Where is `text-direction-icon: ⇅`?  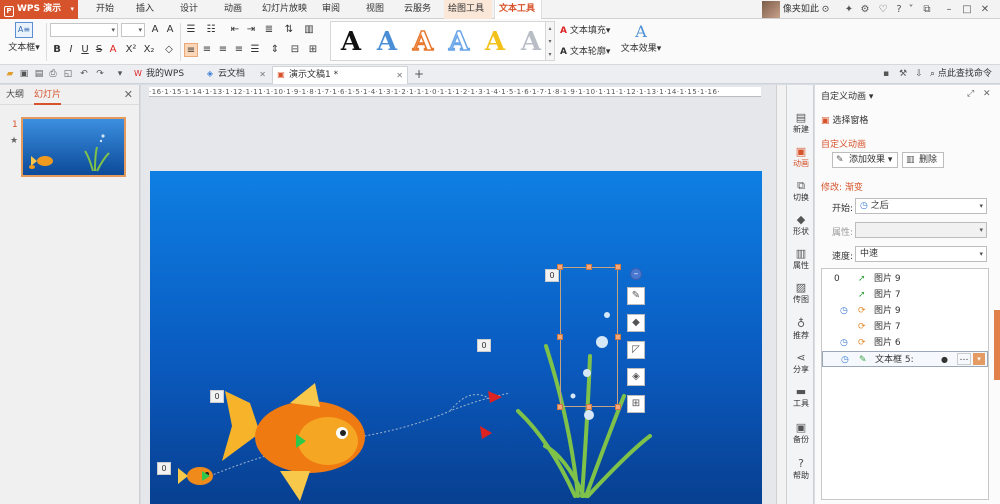
text-direction-icon: ⇅ is located at coordinates (289, 30).